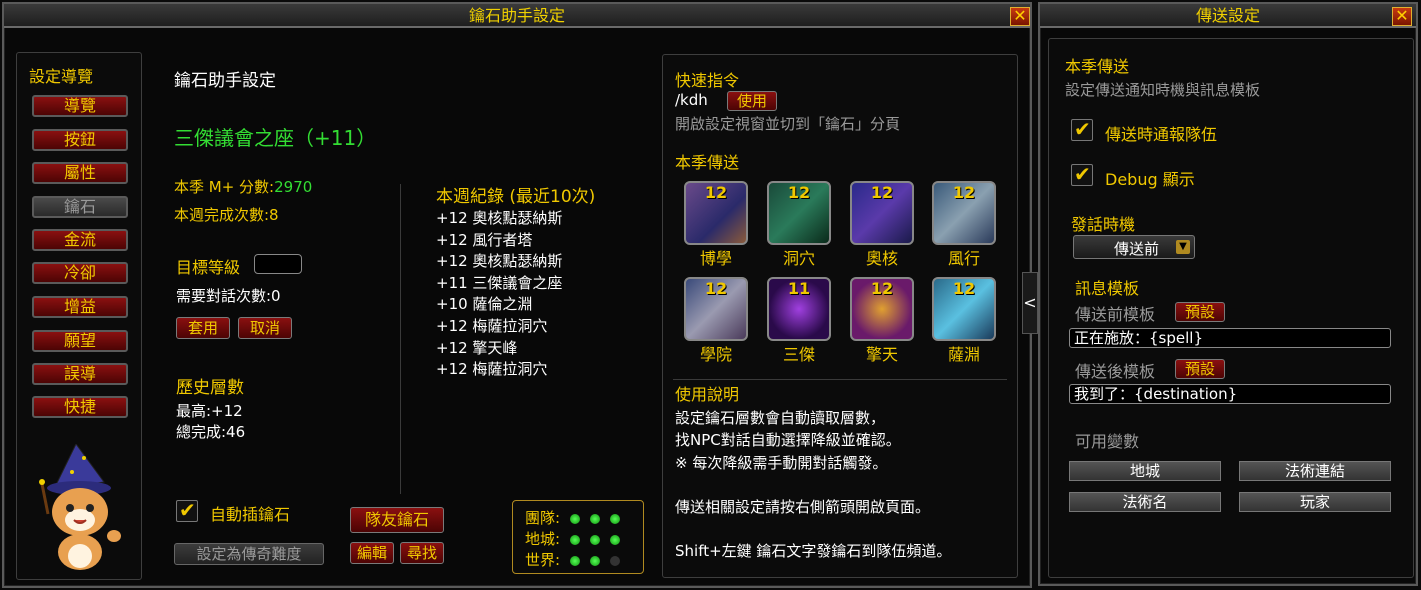 The height and width of the screenshot is (590, 1421). I want to click on weekly-run-item: +11 三傑議會之座, so click(499, 282).